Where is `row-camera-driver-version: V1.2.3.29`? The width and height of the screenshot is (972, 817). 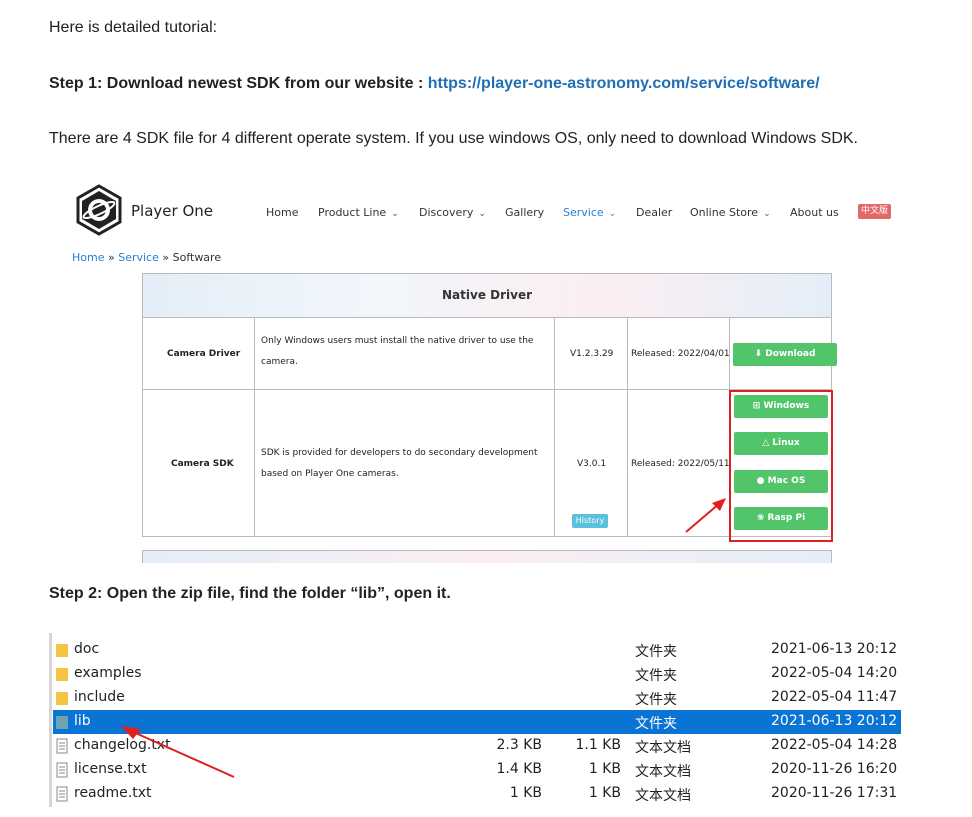 row-camera-driver-version: V1.2.3.29 is located at coordinates (592, 354).